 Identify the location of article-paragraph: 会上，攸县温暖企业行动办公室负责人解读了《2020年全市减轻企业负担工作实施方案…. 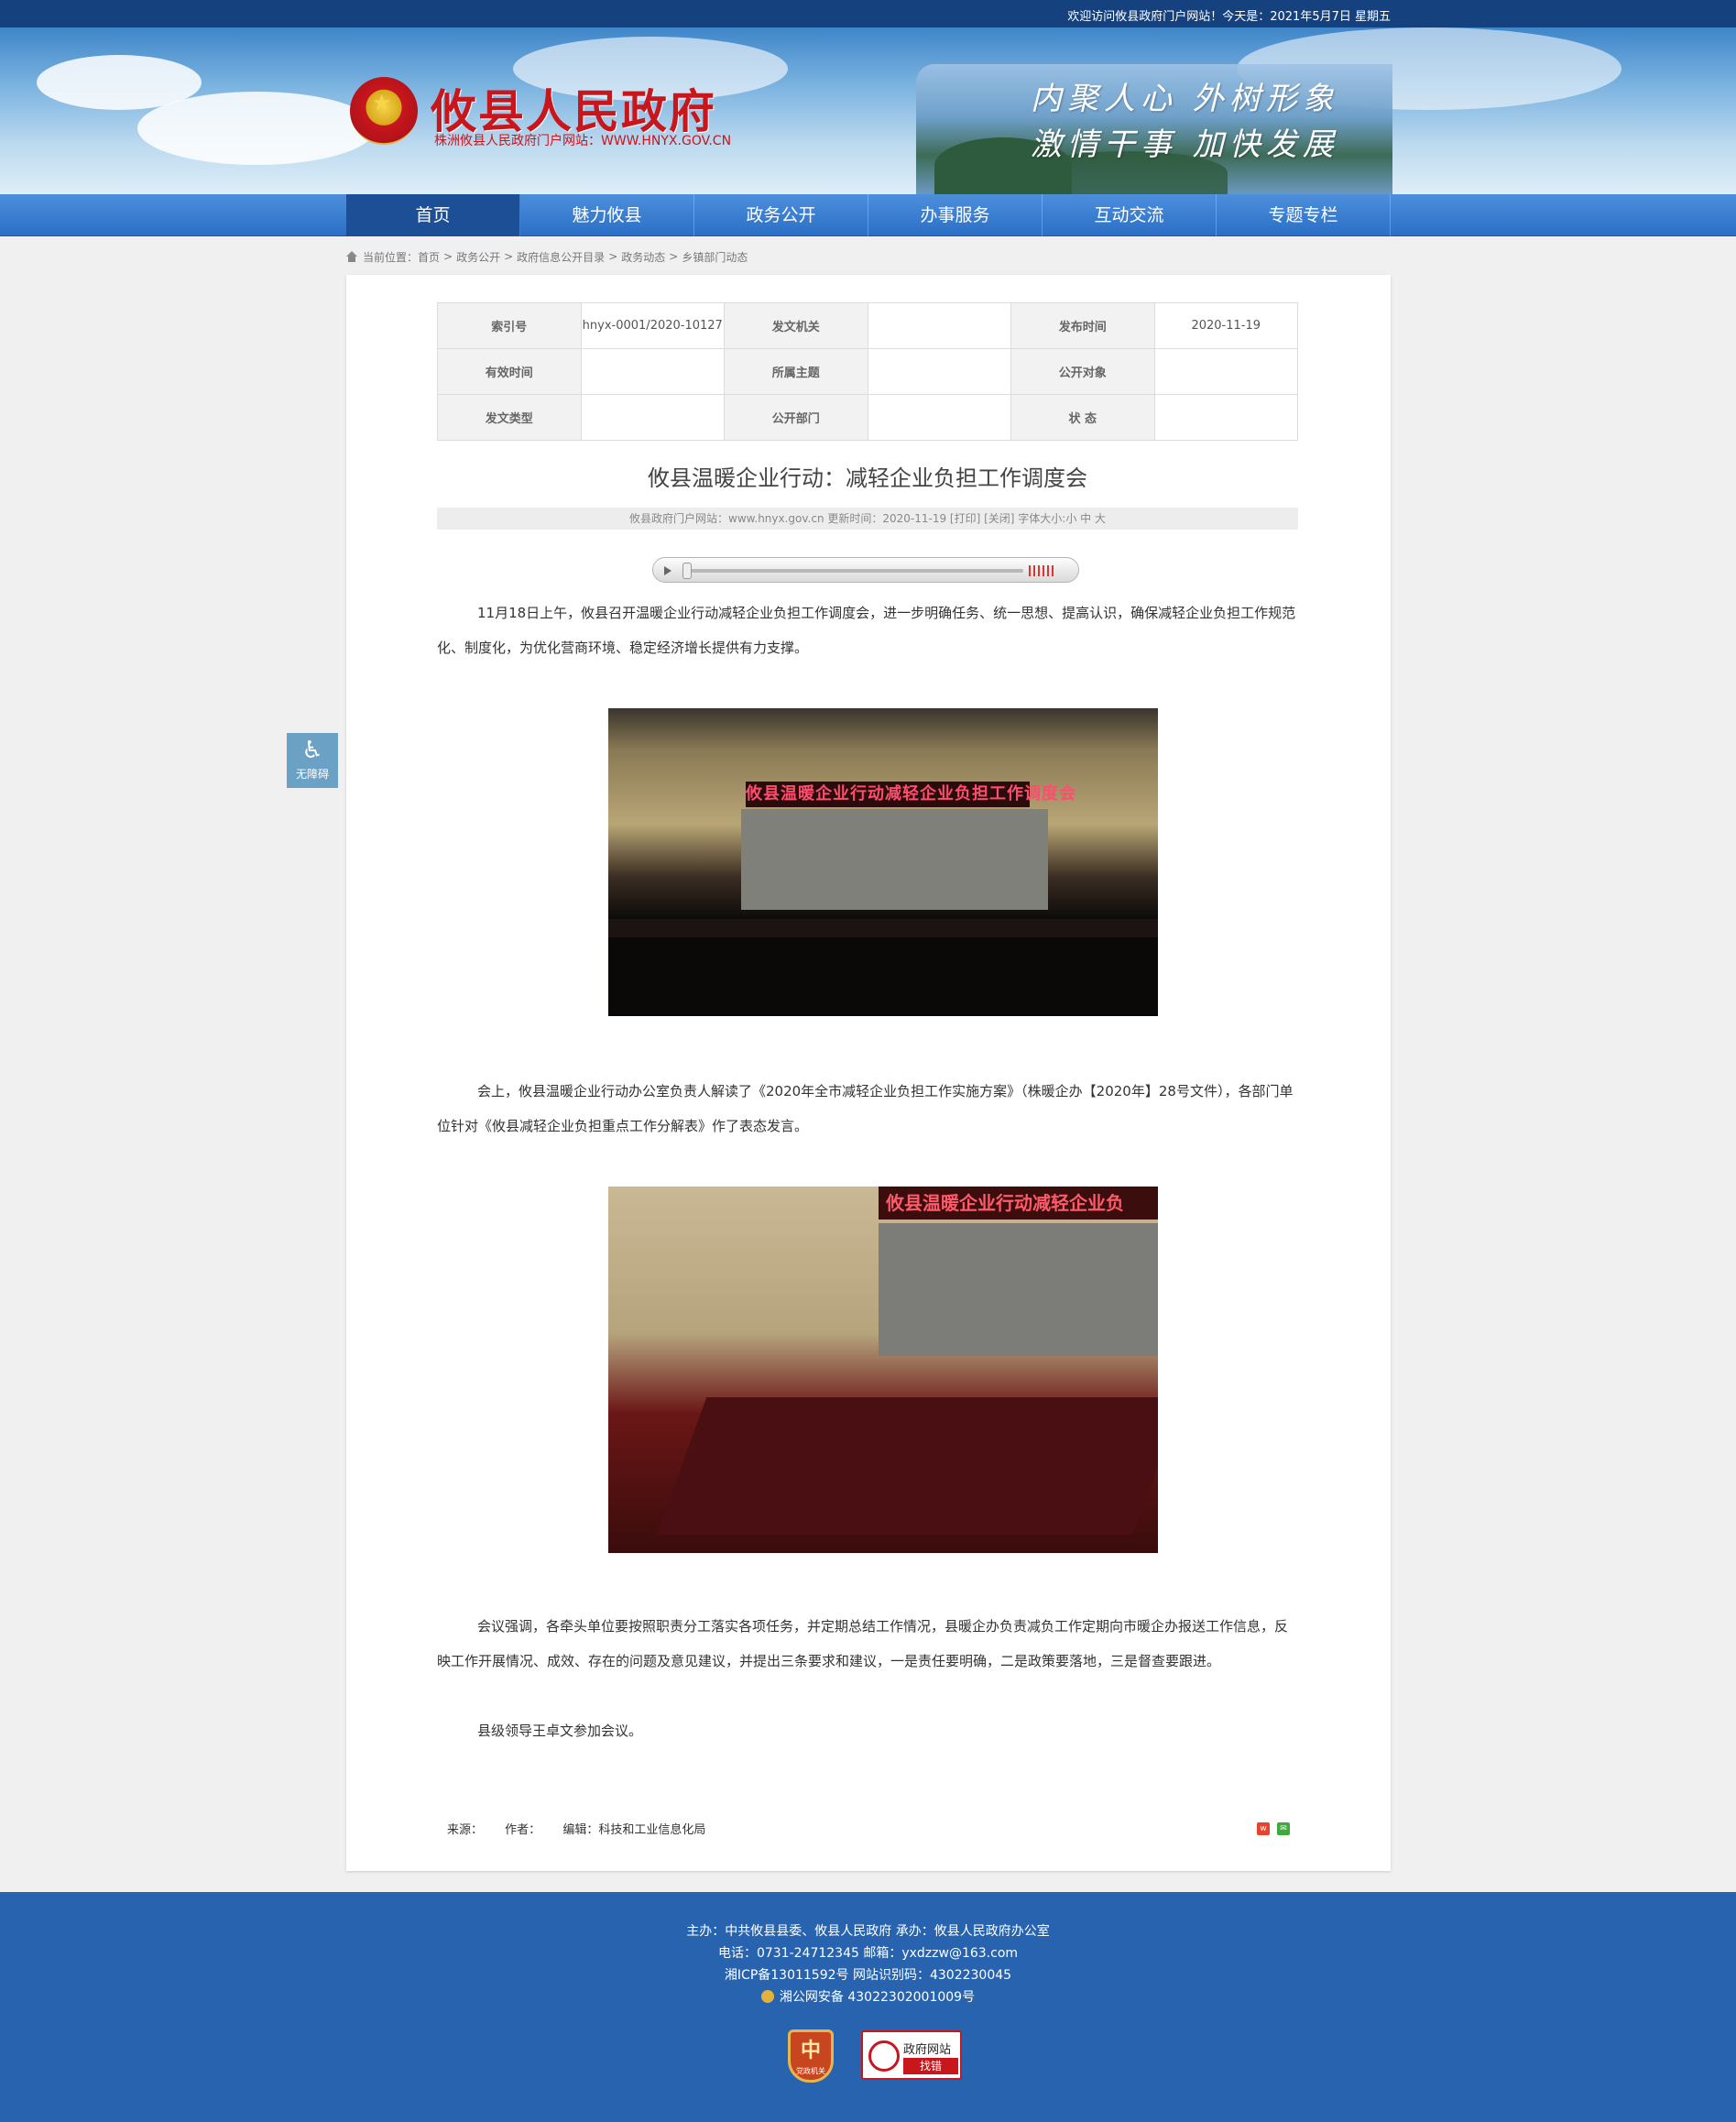
(866, 1108).